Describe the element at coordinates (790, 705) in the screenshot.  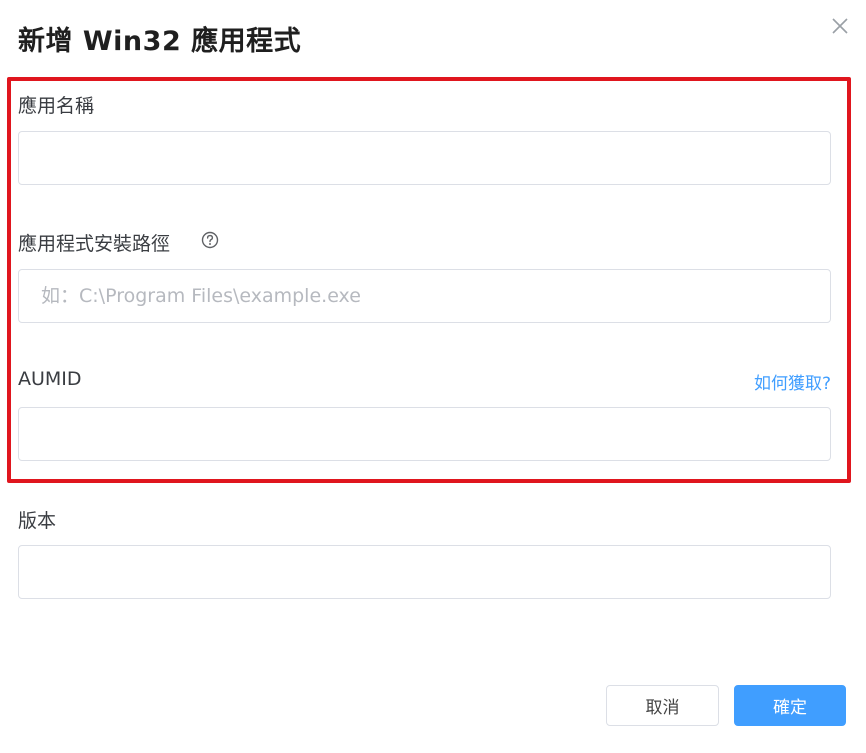
I see `confirm-button: 確定` at that location.